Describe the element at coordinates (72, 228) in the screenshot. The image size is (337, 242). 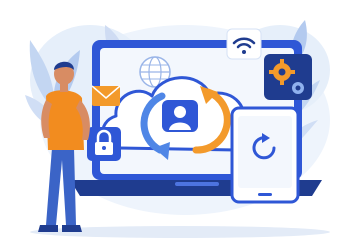
I see `right-shoe` at that location.